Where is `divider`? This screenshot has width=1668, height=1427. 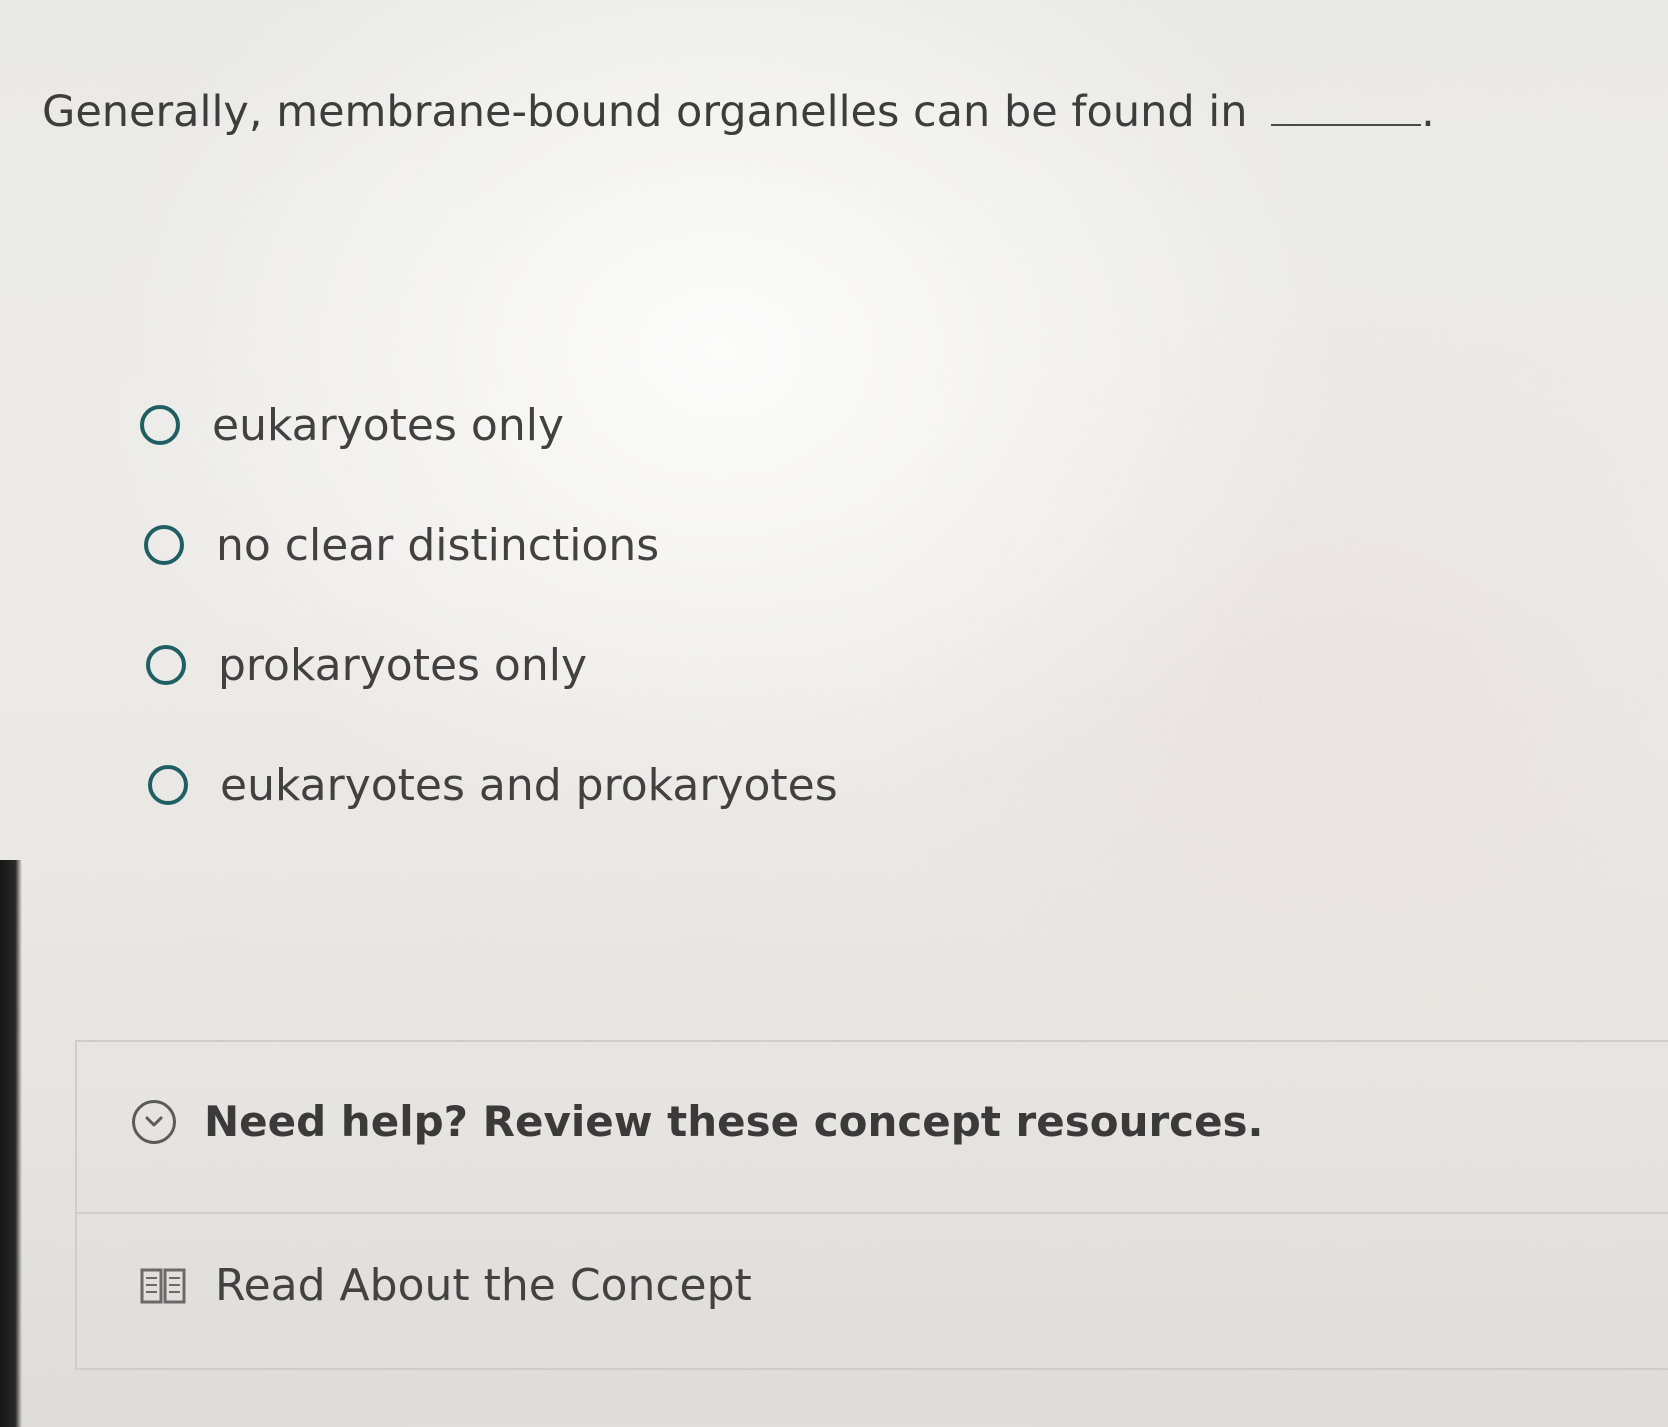 divider is located at coordinates (872, 1213).